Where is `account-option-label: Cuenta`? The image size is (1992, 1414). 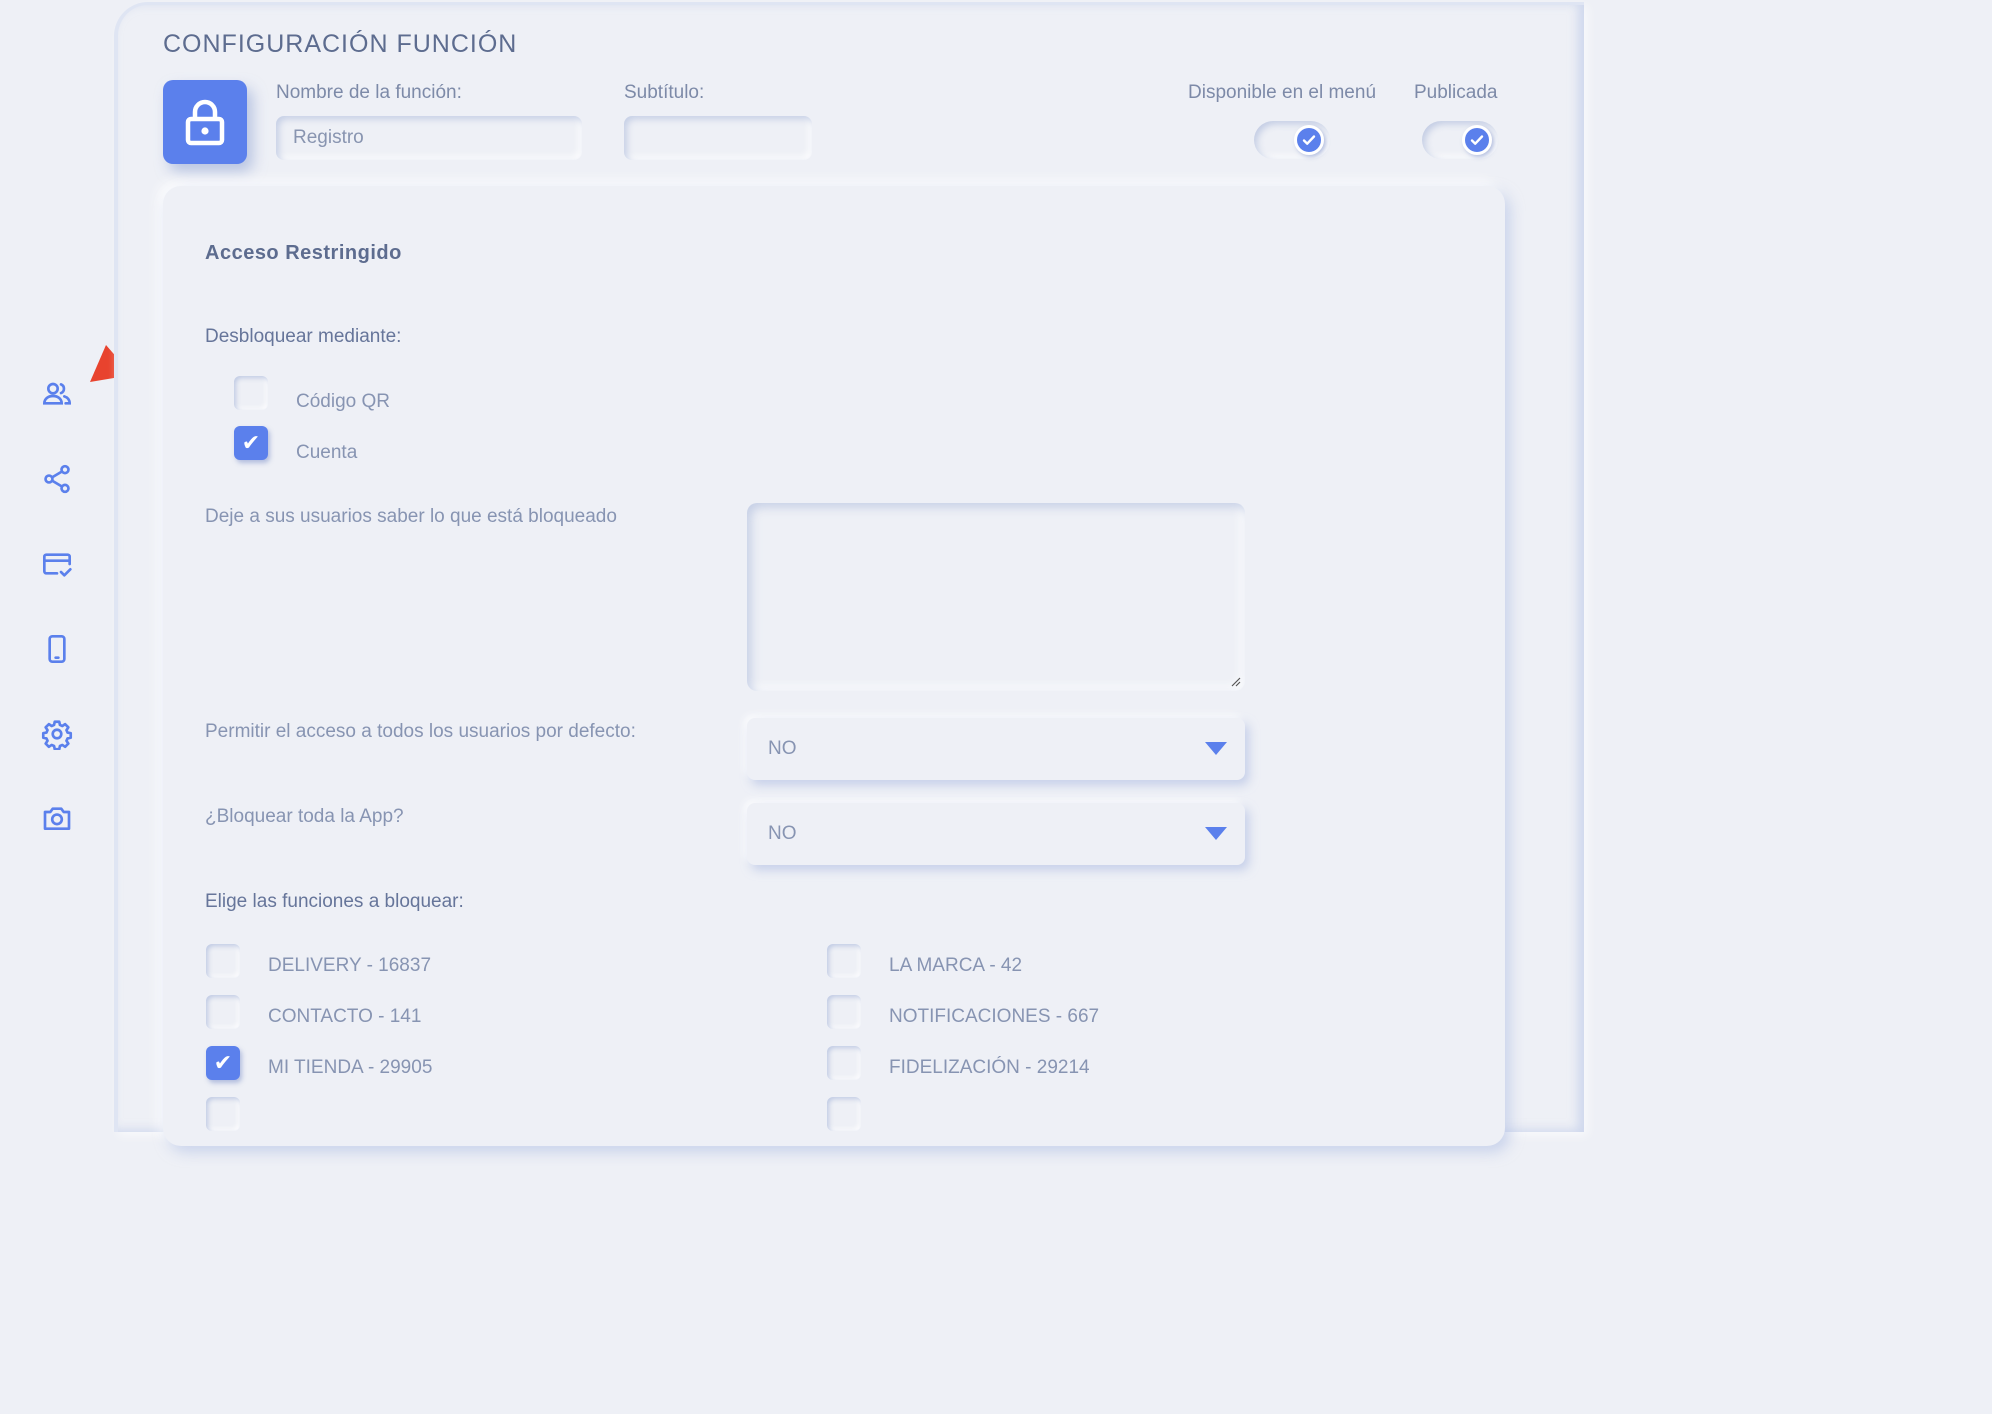 account-option-label: Cuenta is located at coordinates (327, 452).